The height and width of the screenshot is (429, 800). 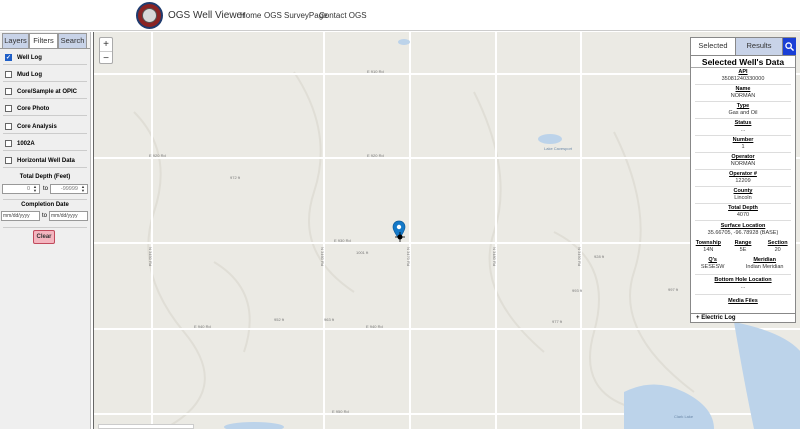 What do you see at coordinates (343, 15) in the screenshot?
I see `nav-contact: Contact OGS` at bounding box center [343, 15].